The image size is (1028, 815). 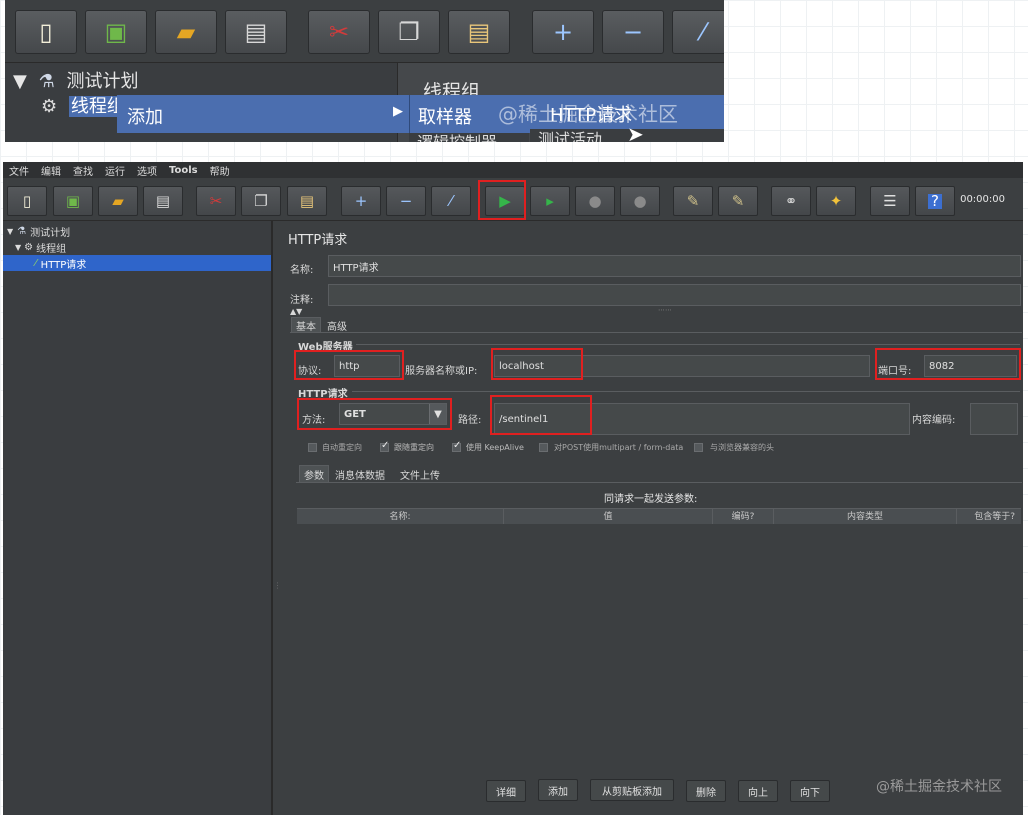 What do you see at coordinates (469, 137) in the screenshot?
I see `context-menu-logic-controller: 逻辑控制器` at bounding box center [469, 137].